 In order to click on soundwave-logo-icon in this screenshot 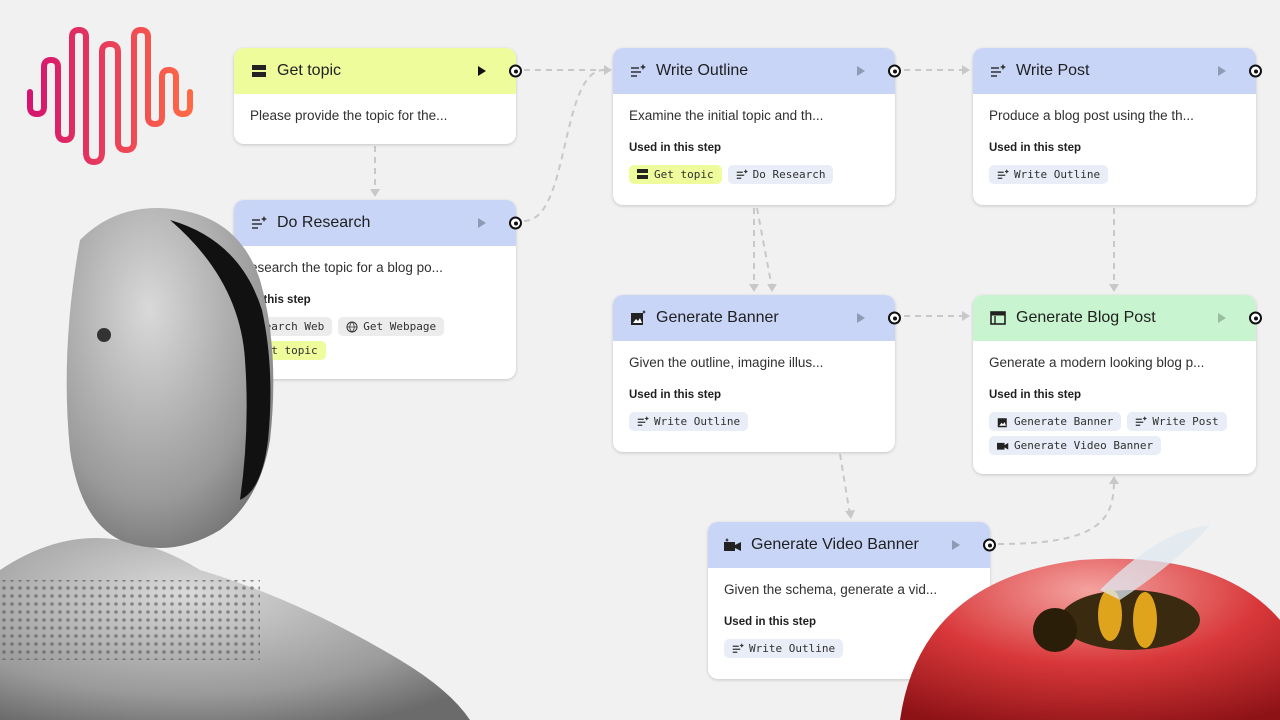, I will do `click(110, 96)`.